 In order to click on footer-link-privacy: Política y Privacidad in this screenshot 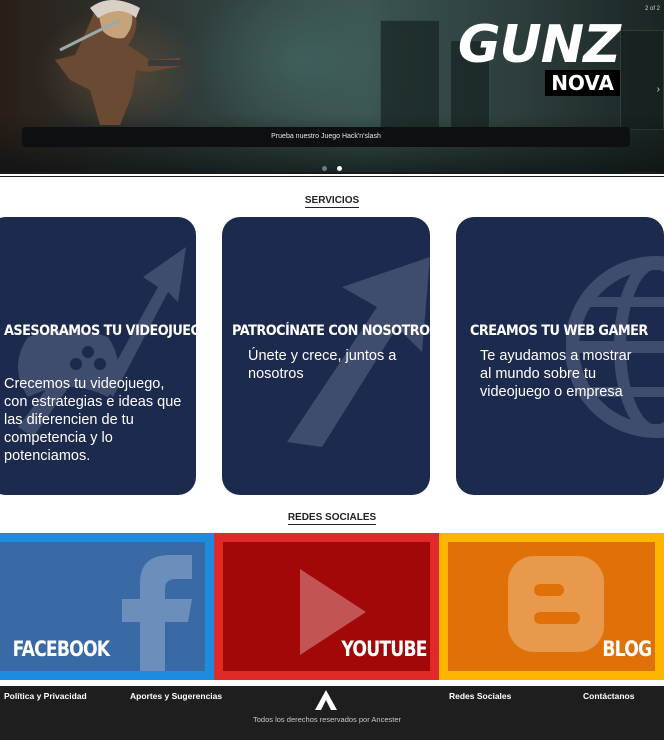, I will do `click(45, 696)`.